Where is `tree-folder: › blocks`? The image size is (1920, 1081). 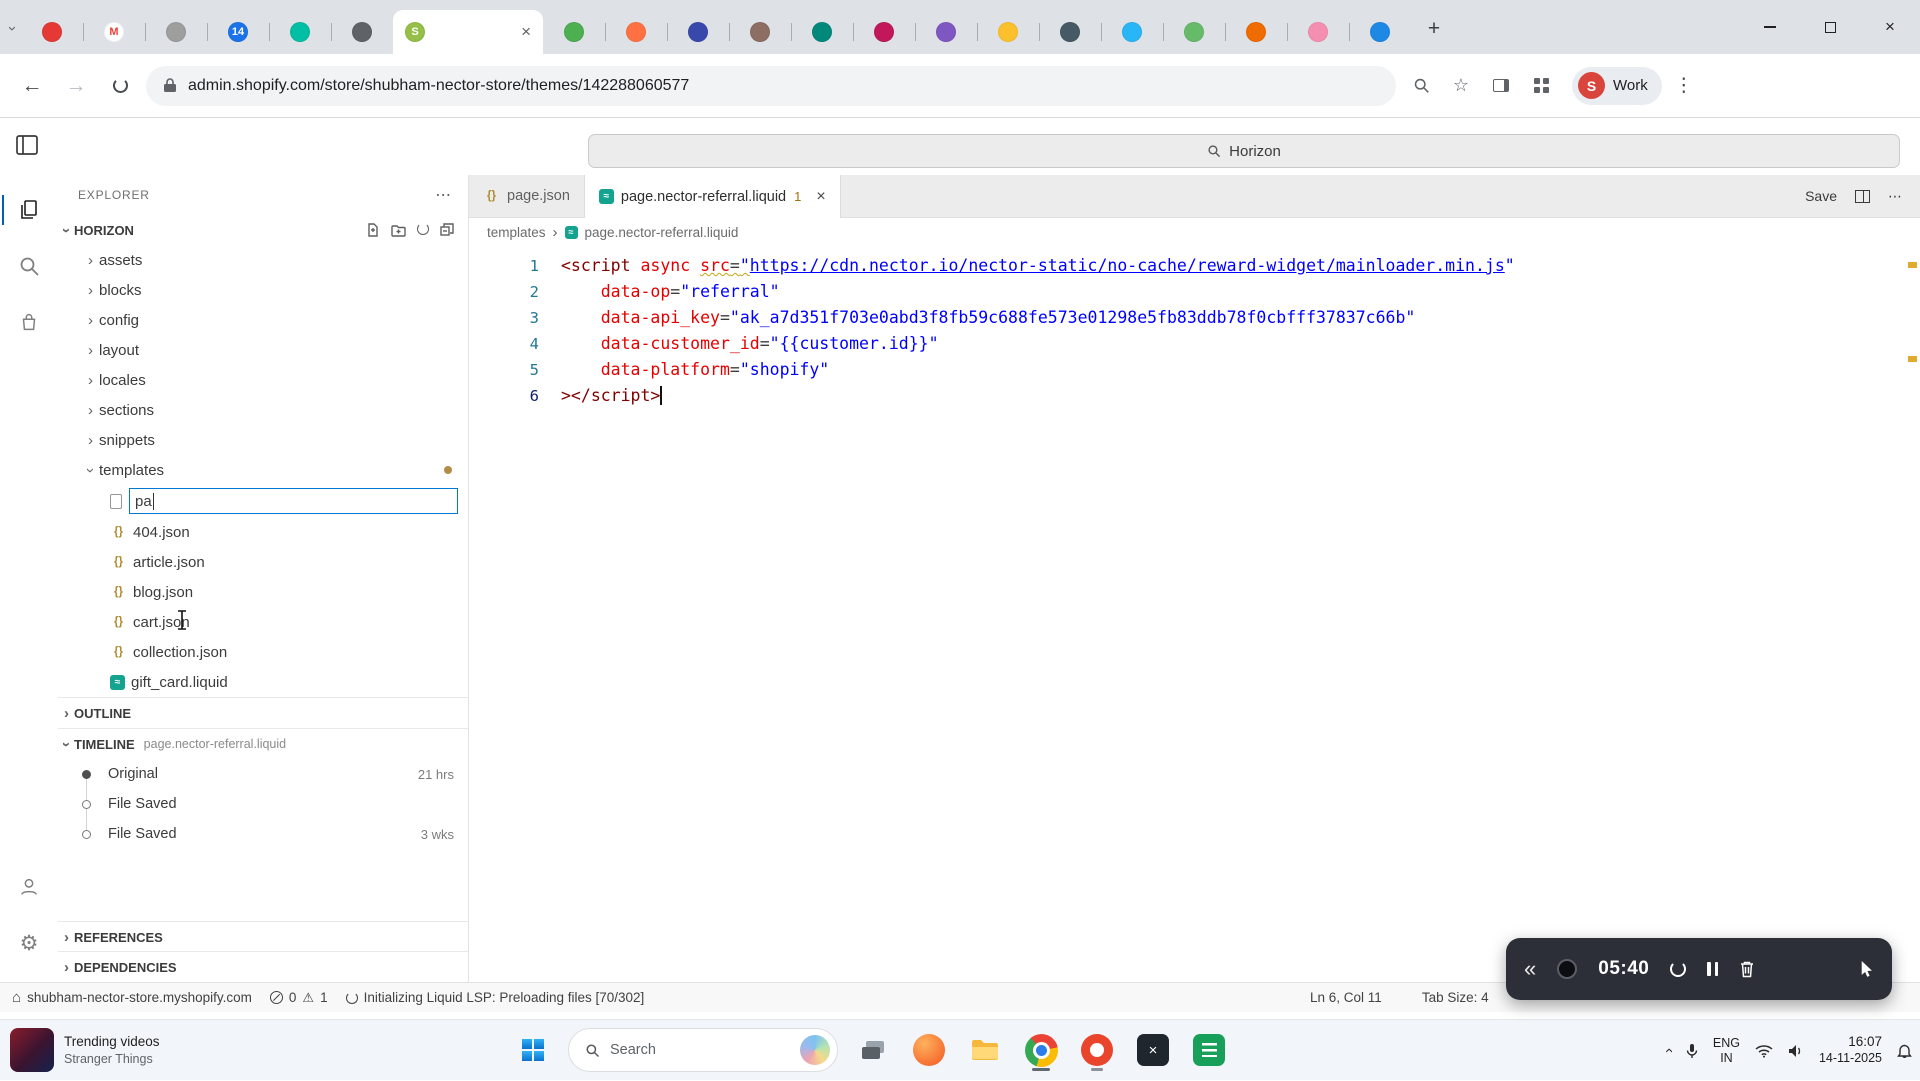 tree-folder: › blocks is located at coordinates (263, 290).